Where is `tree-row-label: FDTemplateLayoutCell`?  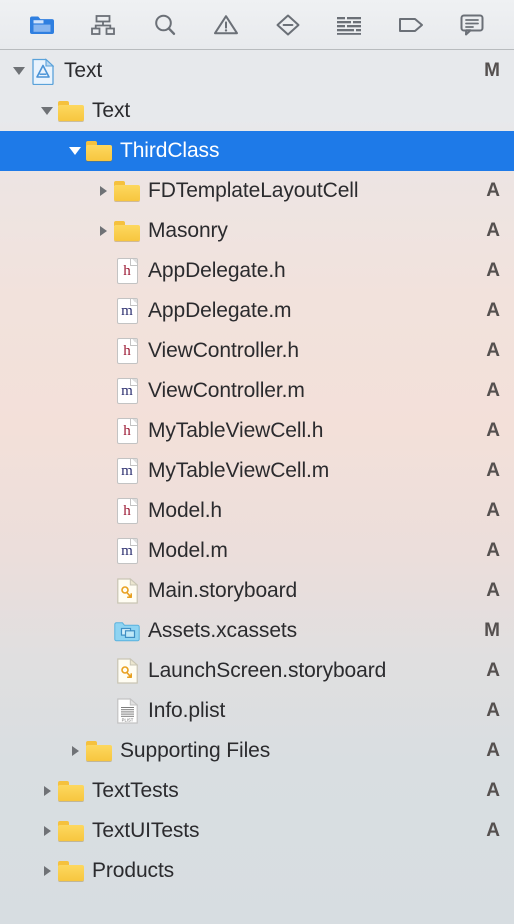
tree-row-label: FDTemplateLayoutCell is located at coordinates (253, 190).